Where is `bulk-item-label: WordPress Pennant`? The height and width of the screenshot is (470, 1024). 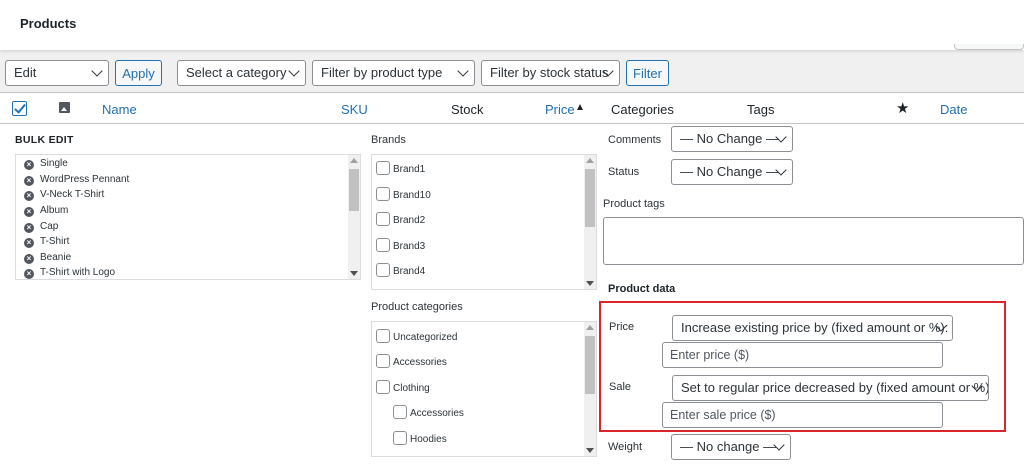 bulk-item-label: WordPress Pennant is located at coordinates (85, 179).